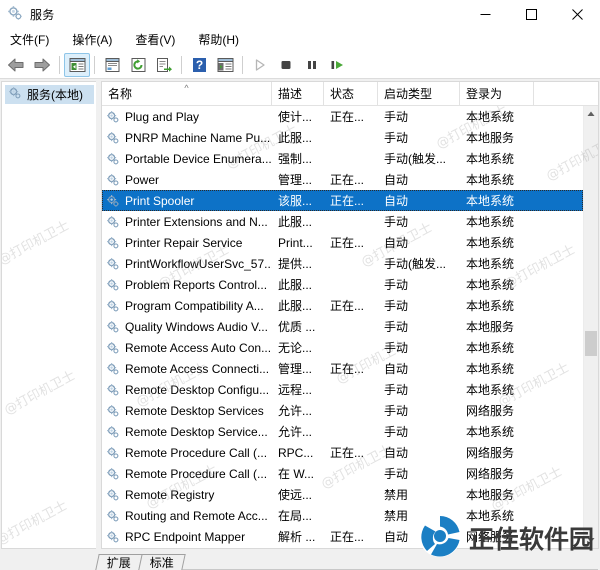 This screenshot has height=570, width=600. I want to click on table-row: Remote Desktop Configu... 远程... 手动 本地系统, so click(342, 389).